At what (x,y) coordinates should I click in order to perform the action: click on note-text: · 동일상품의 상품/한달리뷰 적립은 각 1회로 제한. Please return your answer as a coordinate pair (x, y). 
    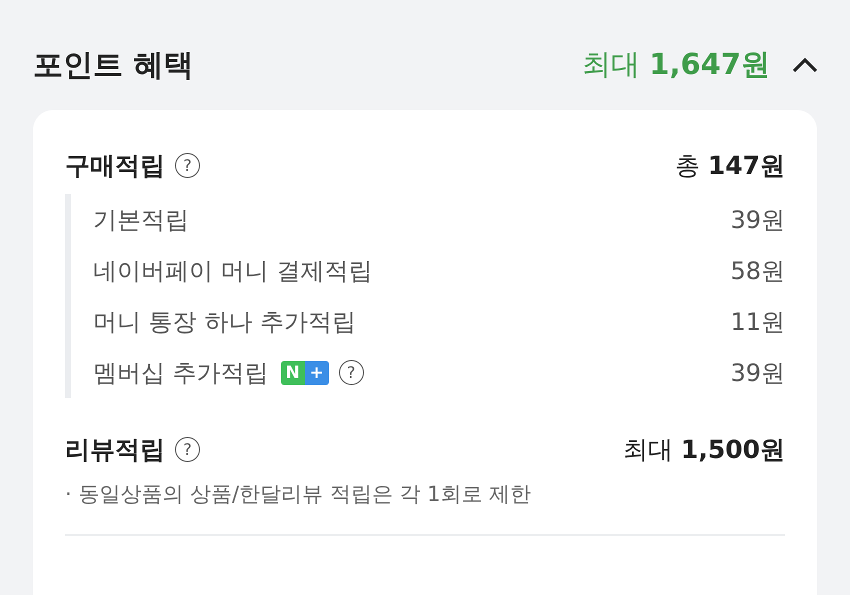
    Looking at the image, I should click on (298, 494).